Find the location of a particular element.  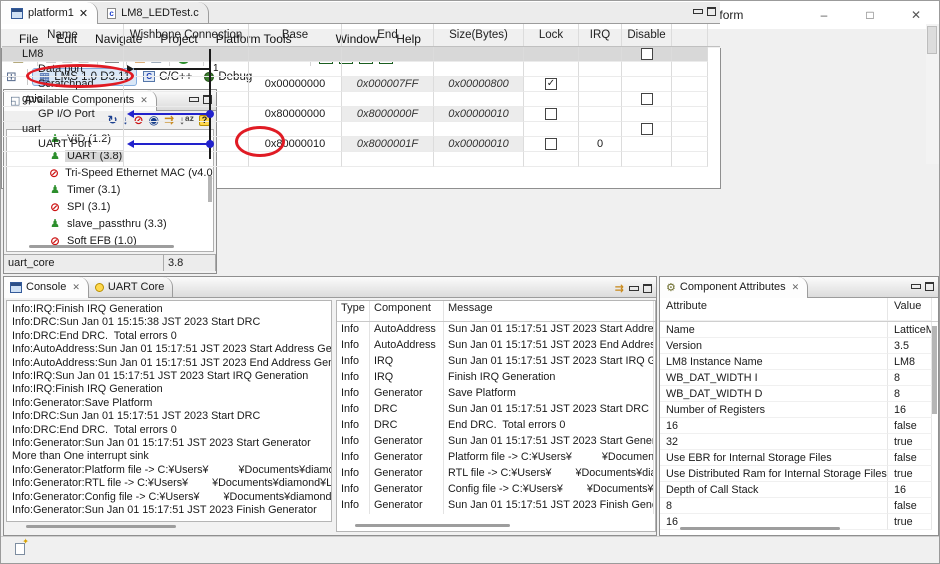

maximize-console-icon is located at coordinates (647, 288).